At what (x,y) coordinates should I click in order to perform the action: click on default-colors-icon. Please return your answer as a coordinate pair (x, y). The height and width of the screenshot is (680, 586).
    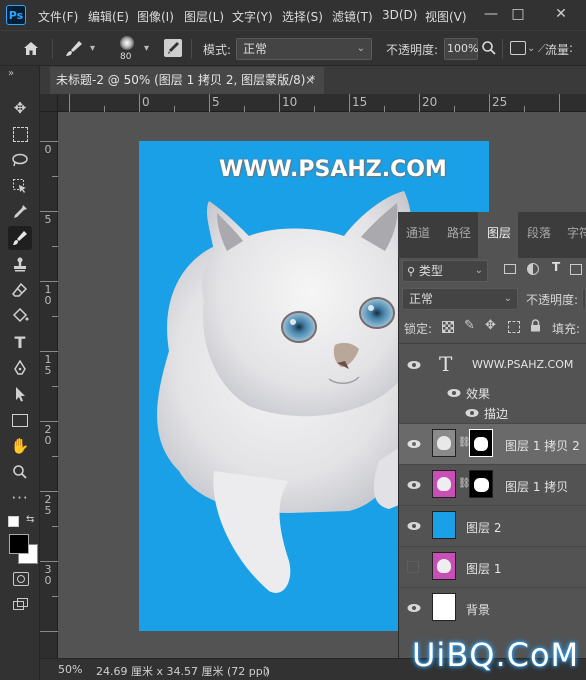
    Looking at the image, I should click on (13, 521).